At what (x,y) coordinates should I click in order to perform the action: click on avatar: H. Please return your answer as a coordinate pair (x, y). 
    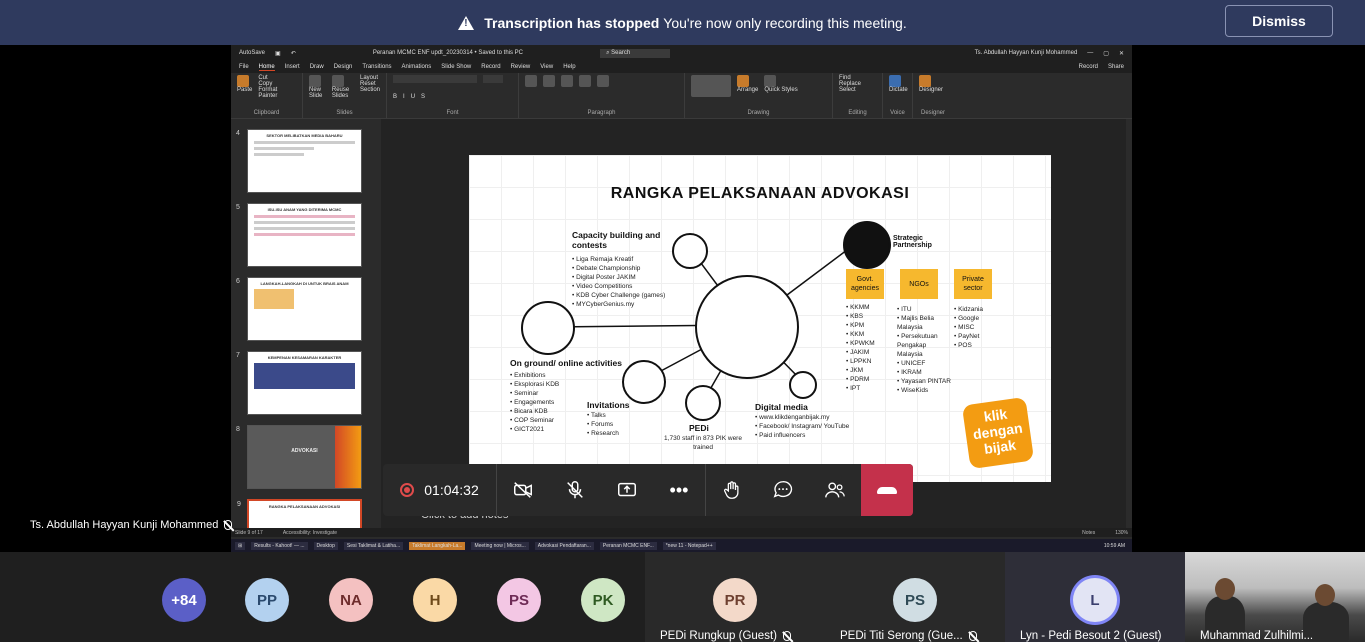
    Looking at the image, I should click on (435, 600).